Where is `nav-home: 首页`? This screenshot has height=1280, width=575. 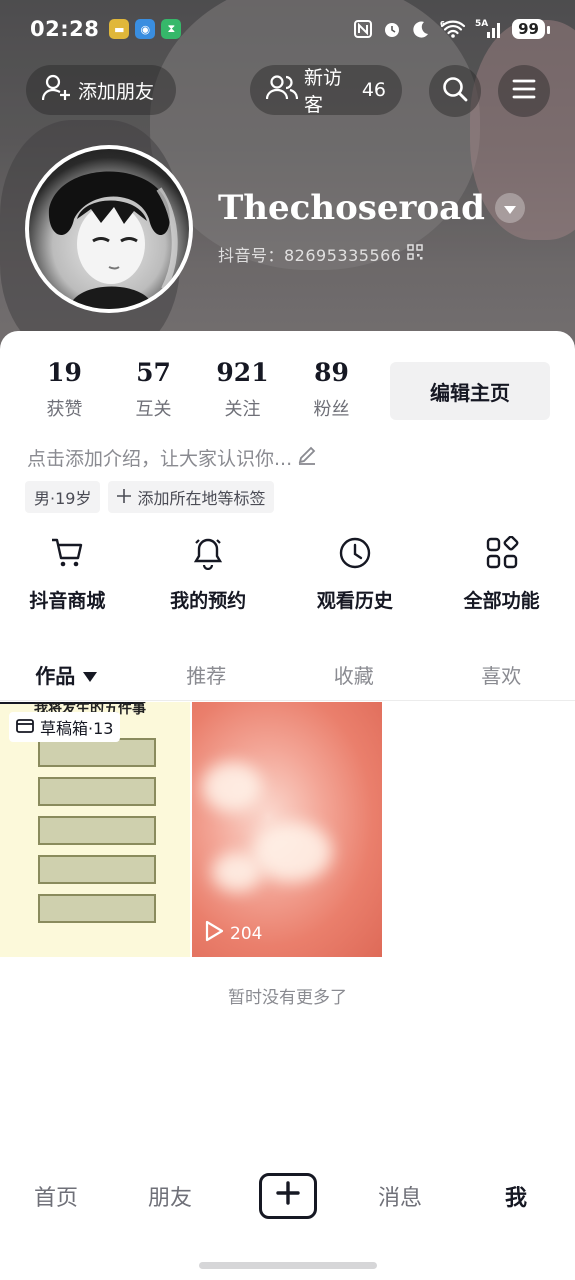
nav-home: 首页 is located at coordinates (56, 1196).